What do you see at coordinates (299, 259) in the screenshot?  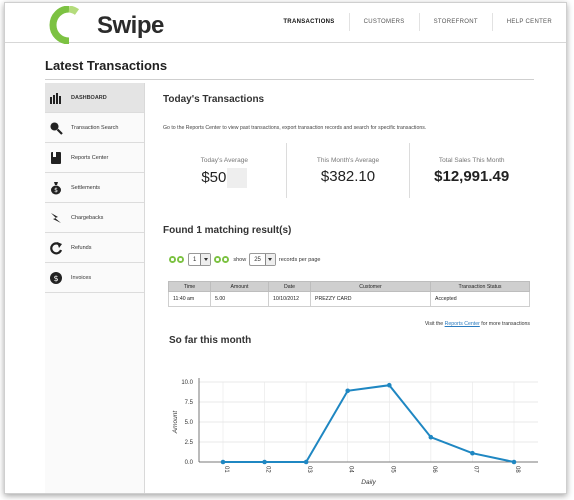 I see `per-page-label: records per page` at bounding box center [299, 259].